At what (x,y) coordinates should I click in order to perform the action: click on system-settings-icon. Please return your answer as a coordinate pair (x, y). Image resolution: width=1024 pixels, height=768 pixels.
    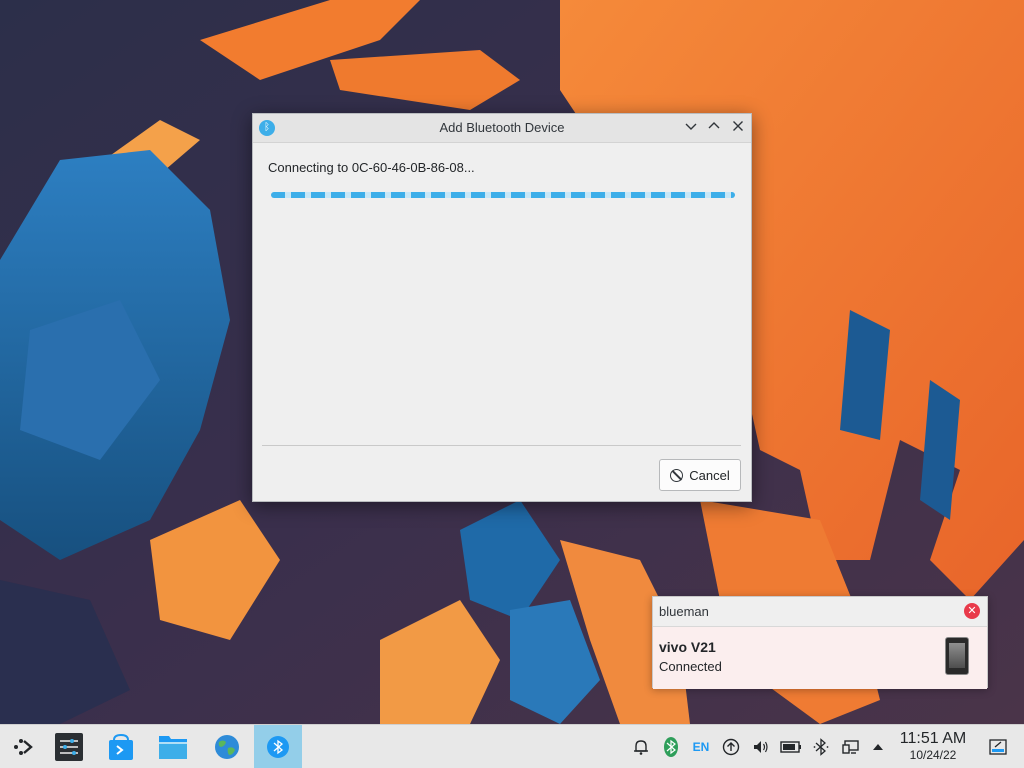
    Looking at the image, I should click on (69, 746).